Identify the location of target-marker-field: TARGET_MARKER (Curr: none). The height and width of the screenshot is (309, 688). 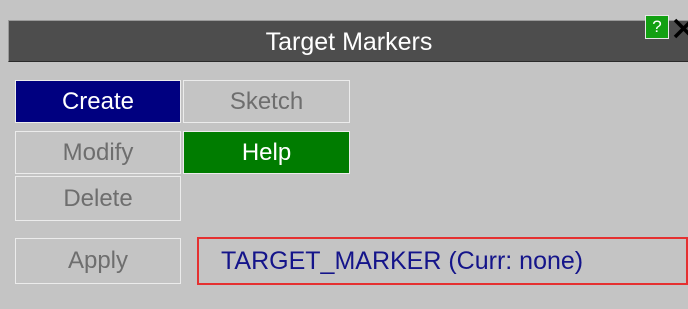
(442, 261).